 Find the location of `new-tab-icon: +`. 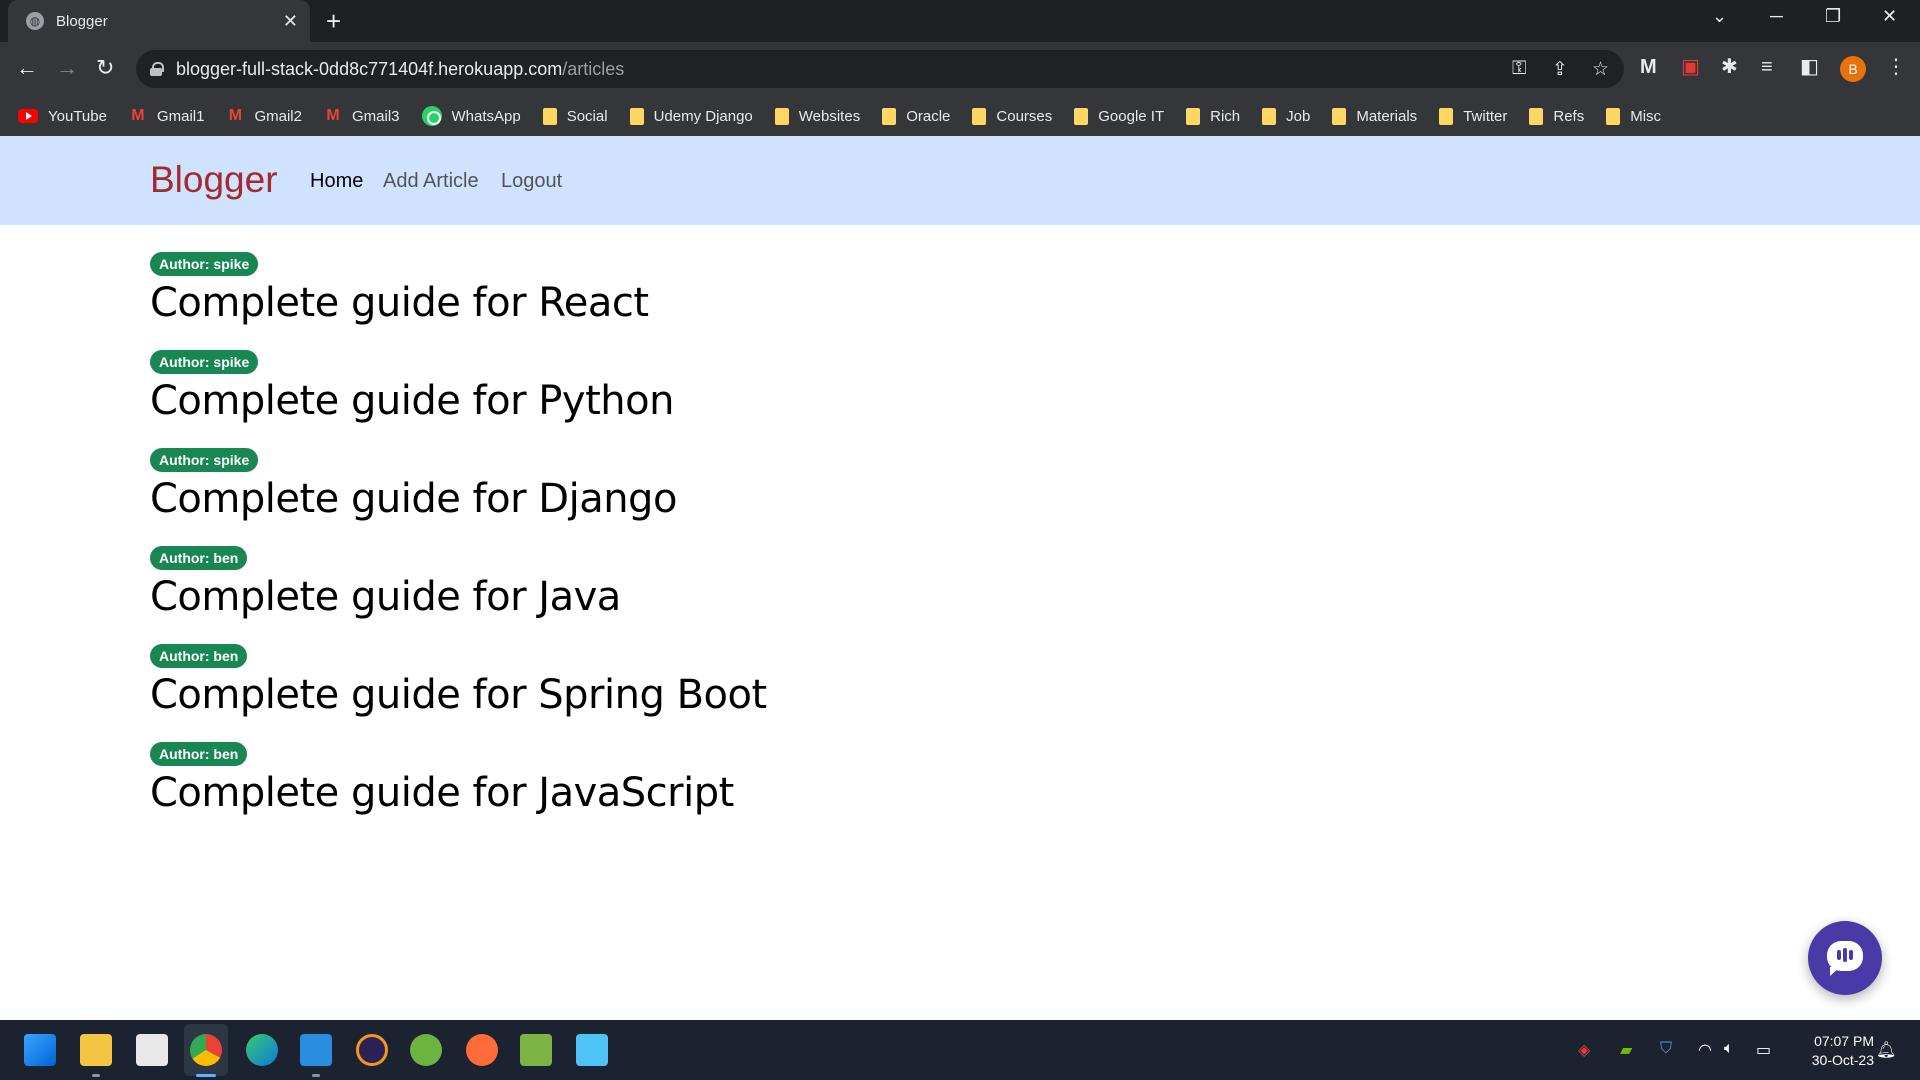

new-tab-icon: + is located at coordinates (333, 21).